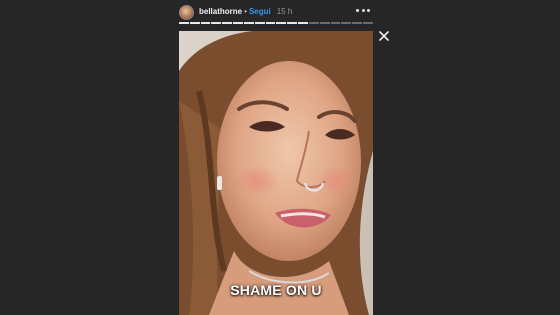  I want to click on story-caption: SHAME ON U, so click(276, 290).